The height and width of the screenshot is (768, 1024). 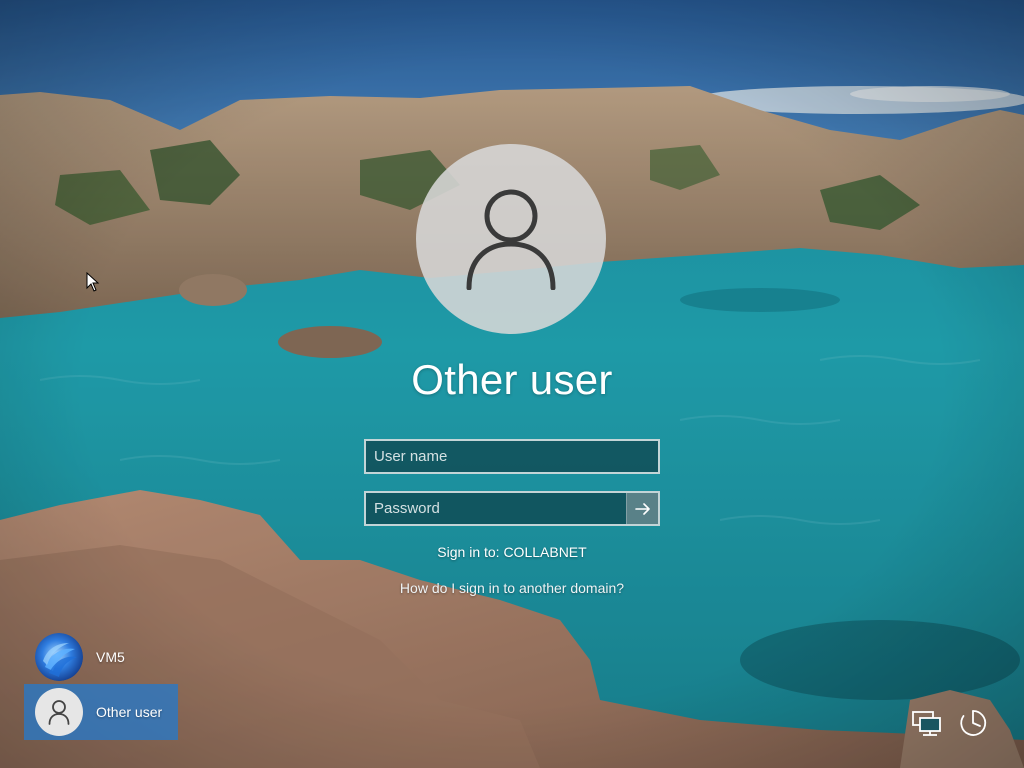 What do you see at coordinates (129, 712) in the screenshot?
I see `account-name: Other user` at bounding box center [129, 712].